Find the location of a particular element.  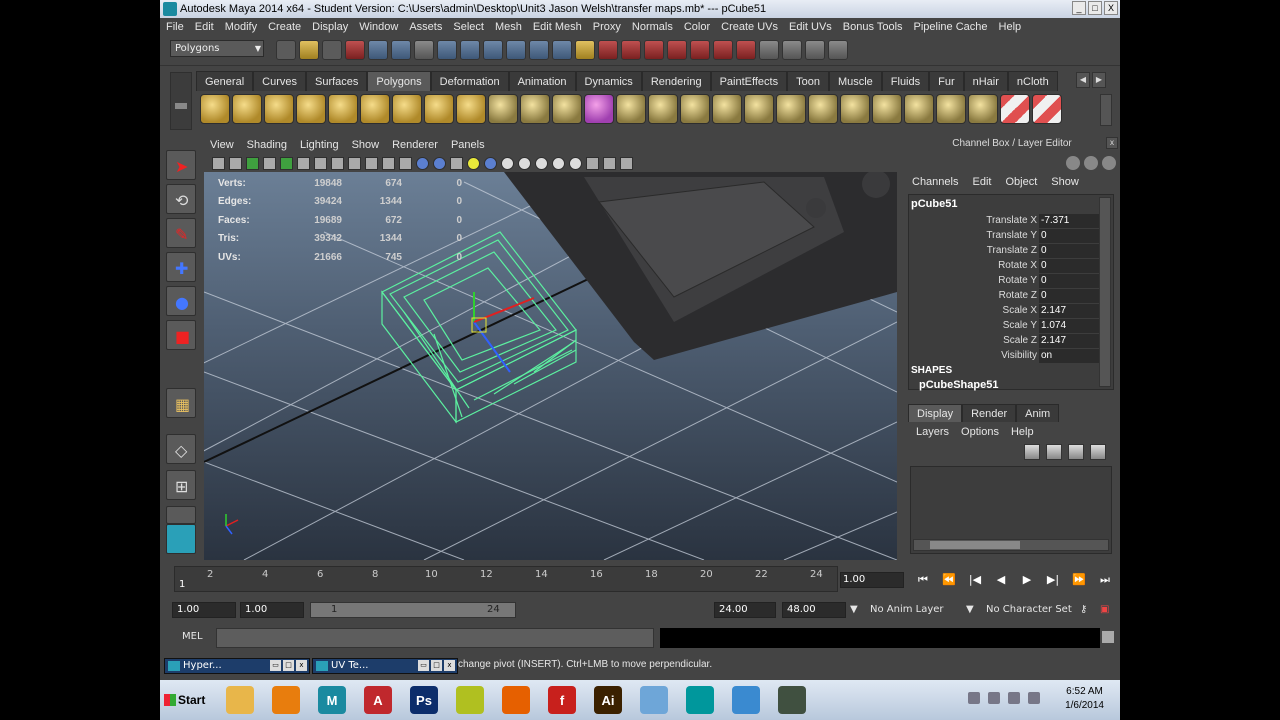

tab-surfaces: Surfaces is located at coordinates (336, 81).